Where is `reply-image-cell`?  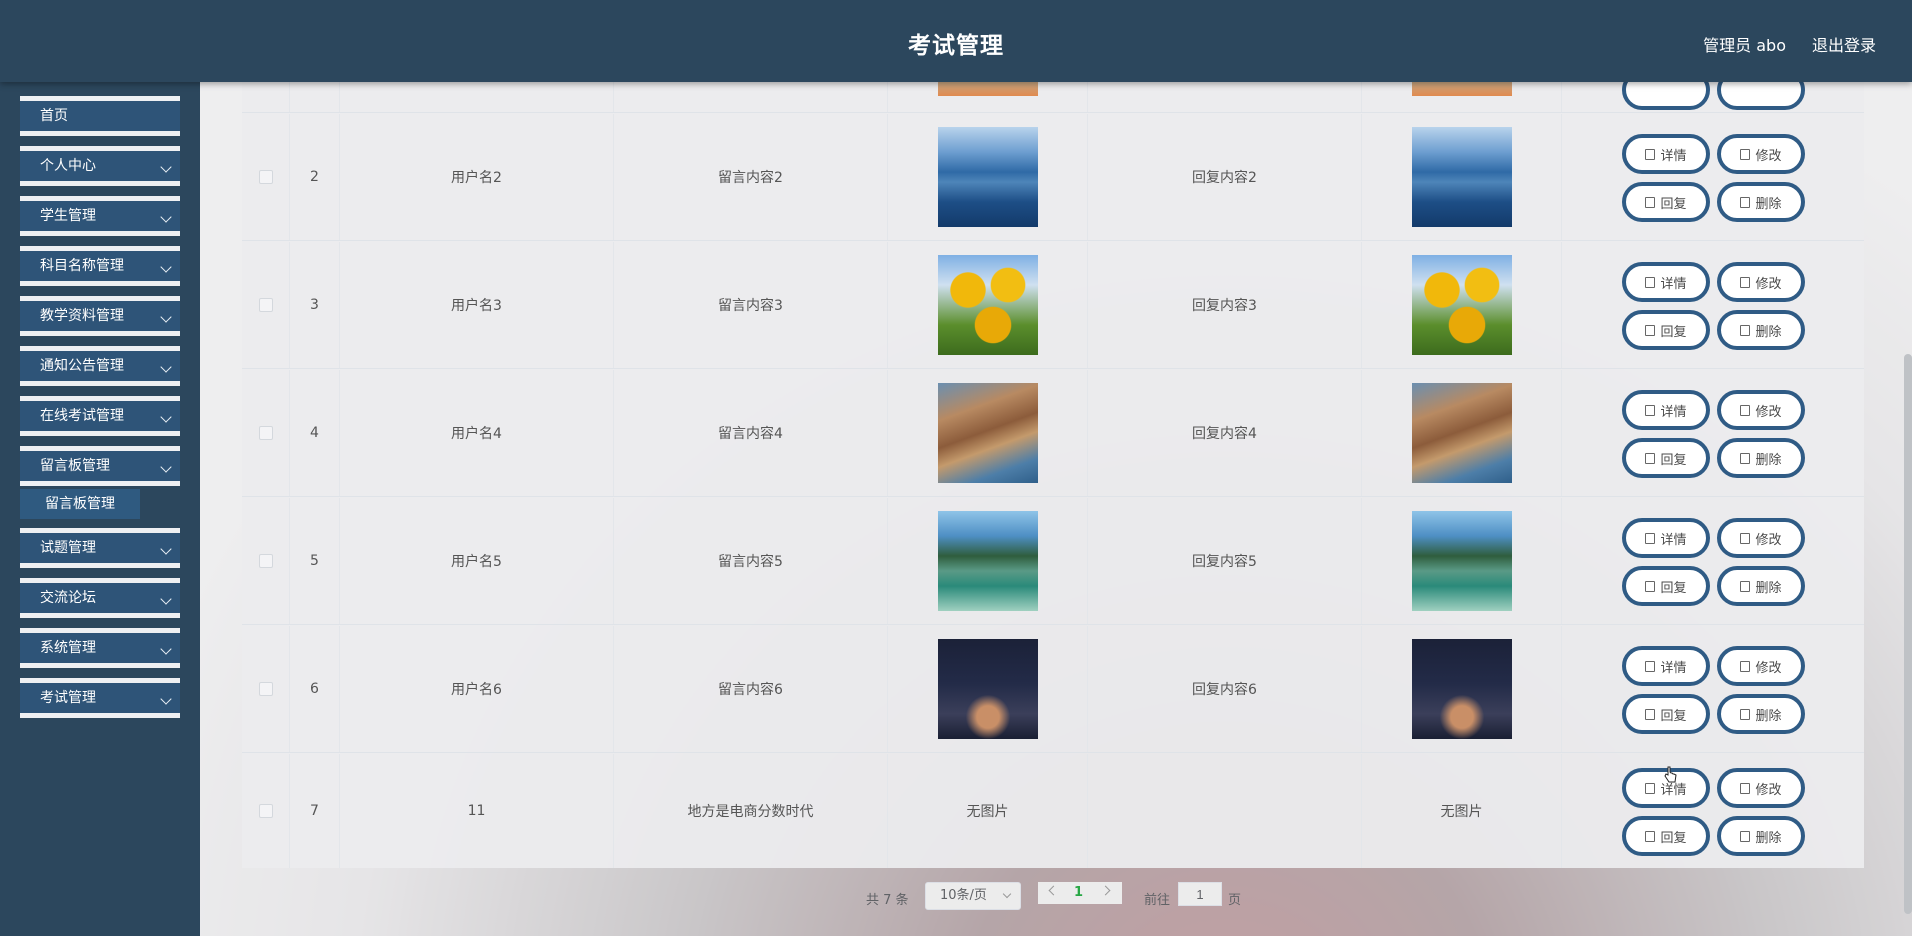
reply-image-cell is located at coordinates (1462, 305).